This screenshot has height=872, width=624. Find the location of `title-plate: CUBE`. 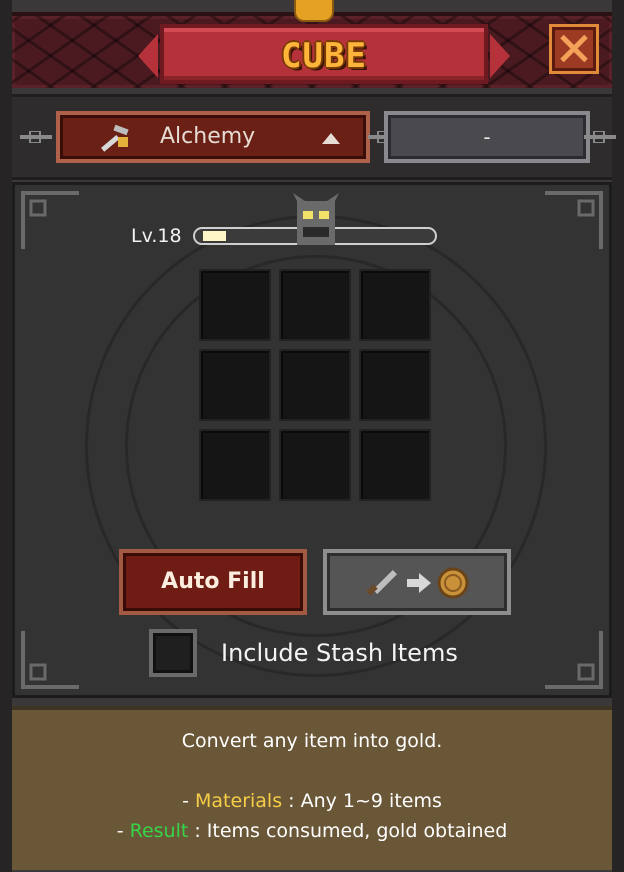

title-plate: CUBE is located at coordinates (324, 54).